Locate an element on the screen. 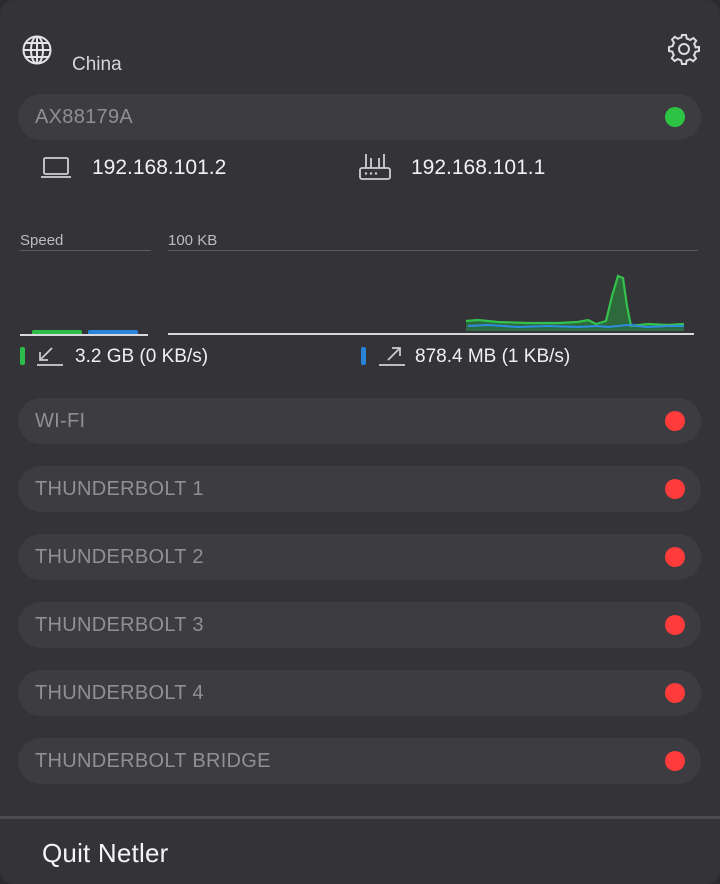 The image size is (720, 884). region-label: China is located at coordinates (97, 64).